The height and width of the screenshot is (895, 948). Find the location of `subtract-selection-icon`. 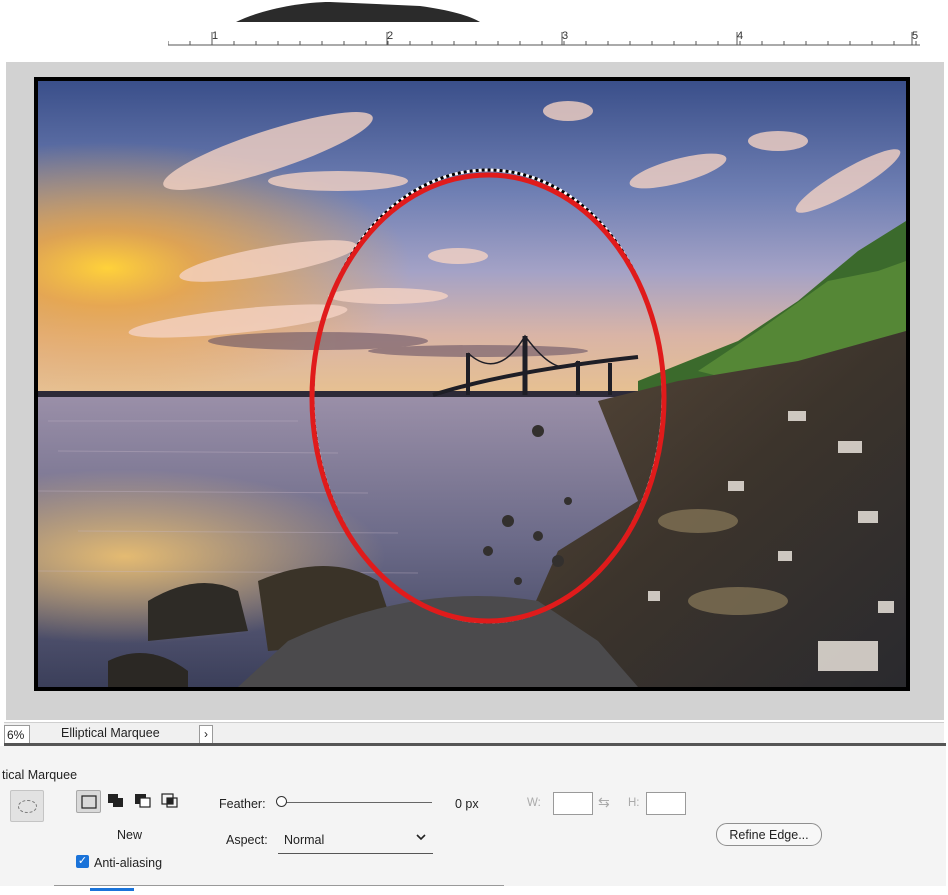

subtract-selection-icon is located at coordinates (143, 801).